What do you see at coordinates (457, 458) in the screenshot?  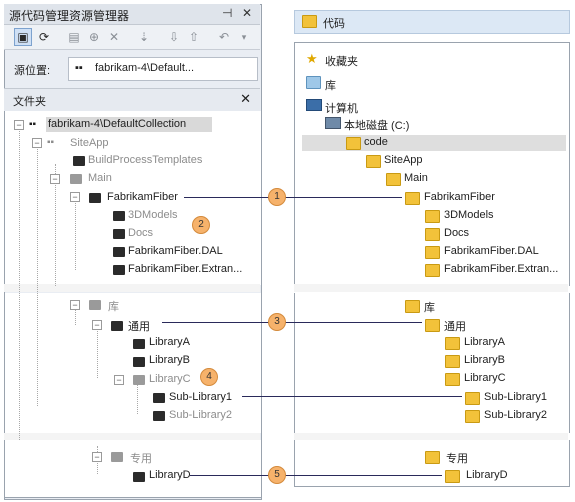 I see `nav-zhuanyong: 专用` at bounding box center [457, 458].